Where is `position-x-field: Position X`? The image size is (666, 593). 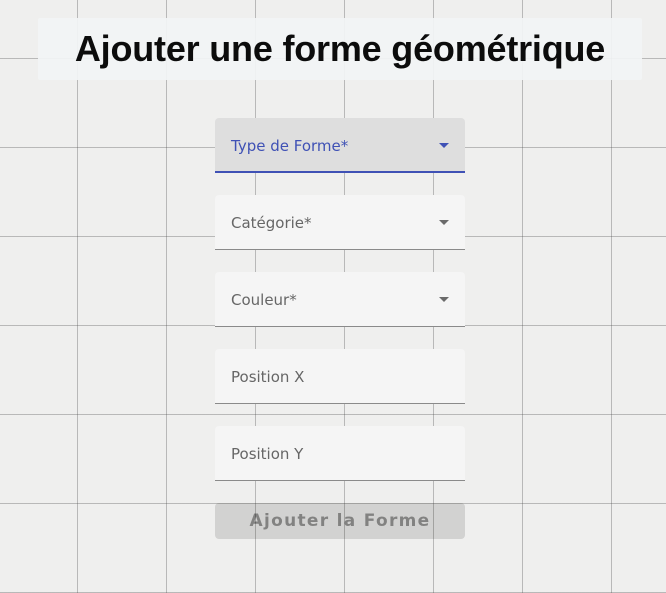 position-x-field: Position X is located at coordinates (340, 376).